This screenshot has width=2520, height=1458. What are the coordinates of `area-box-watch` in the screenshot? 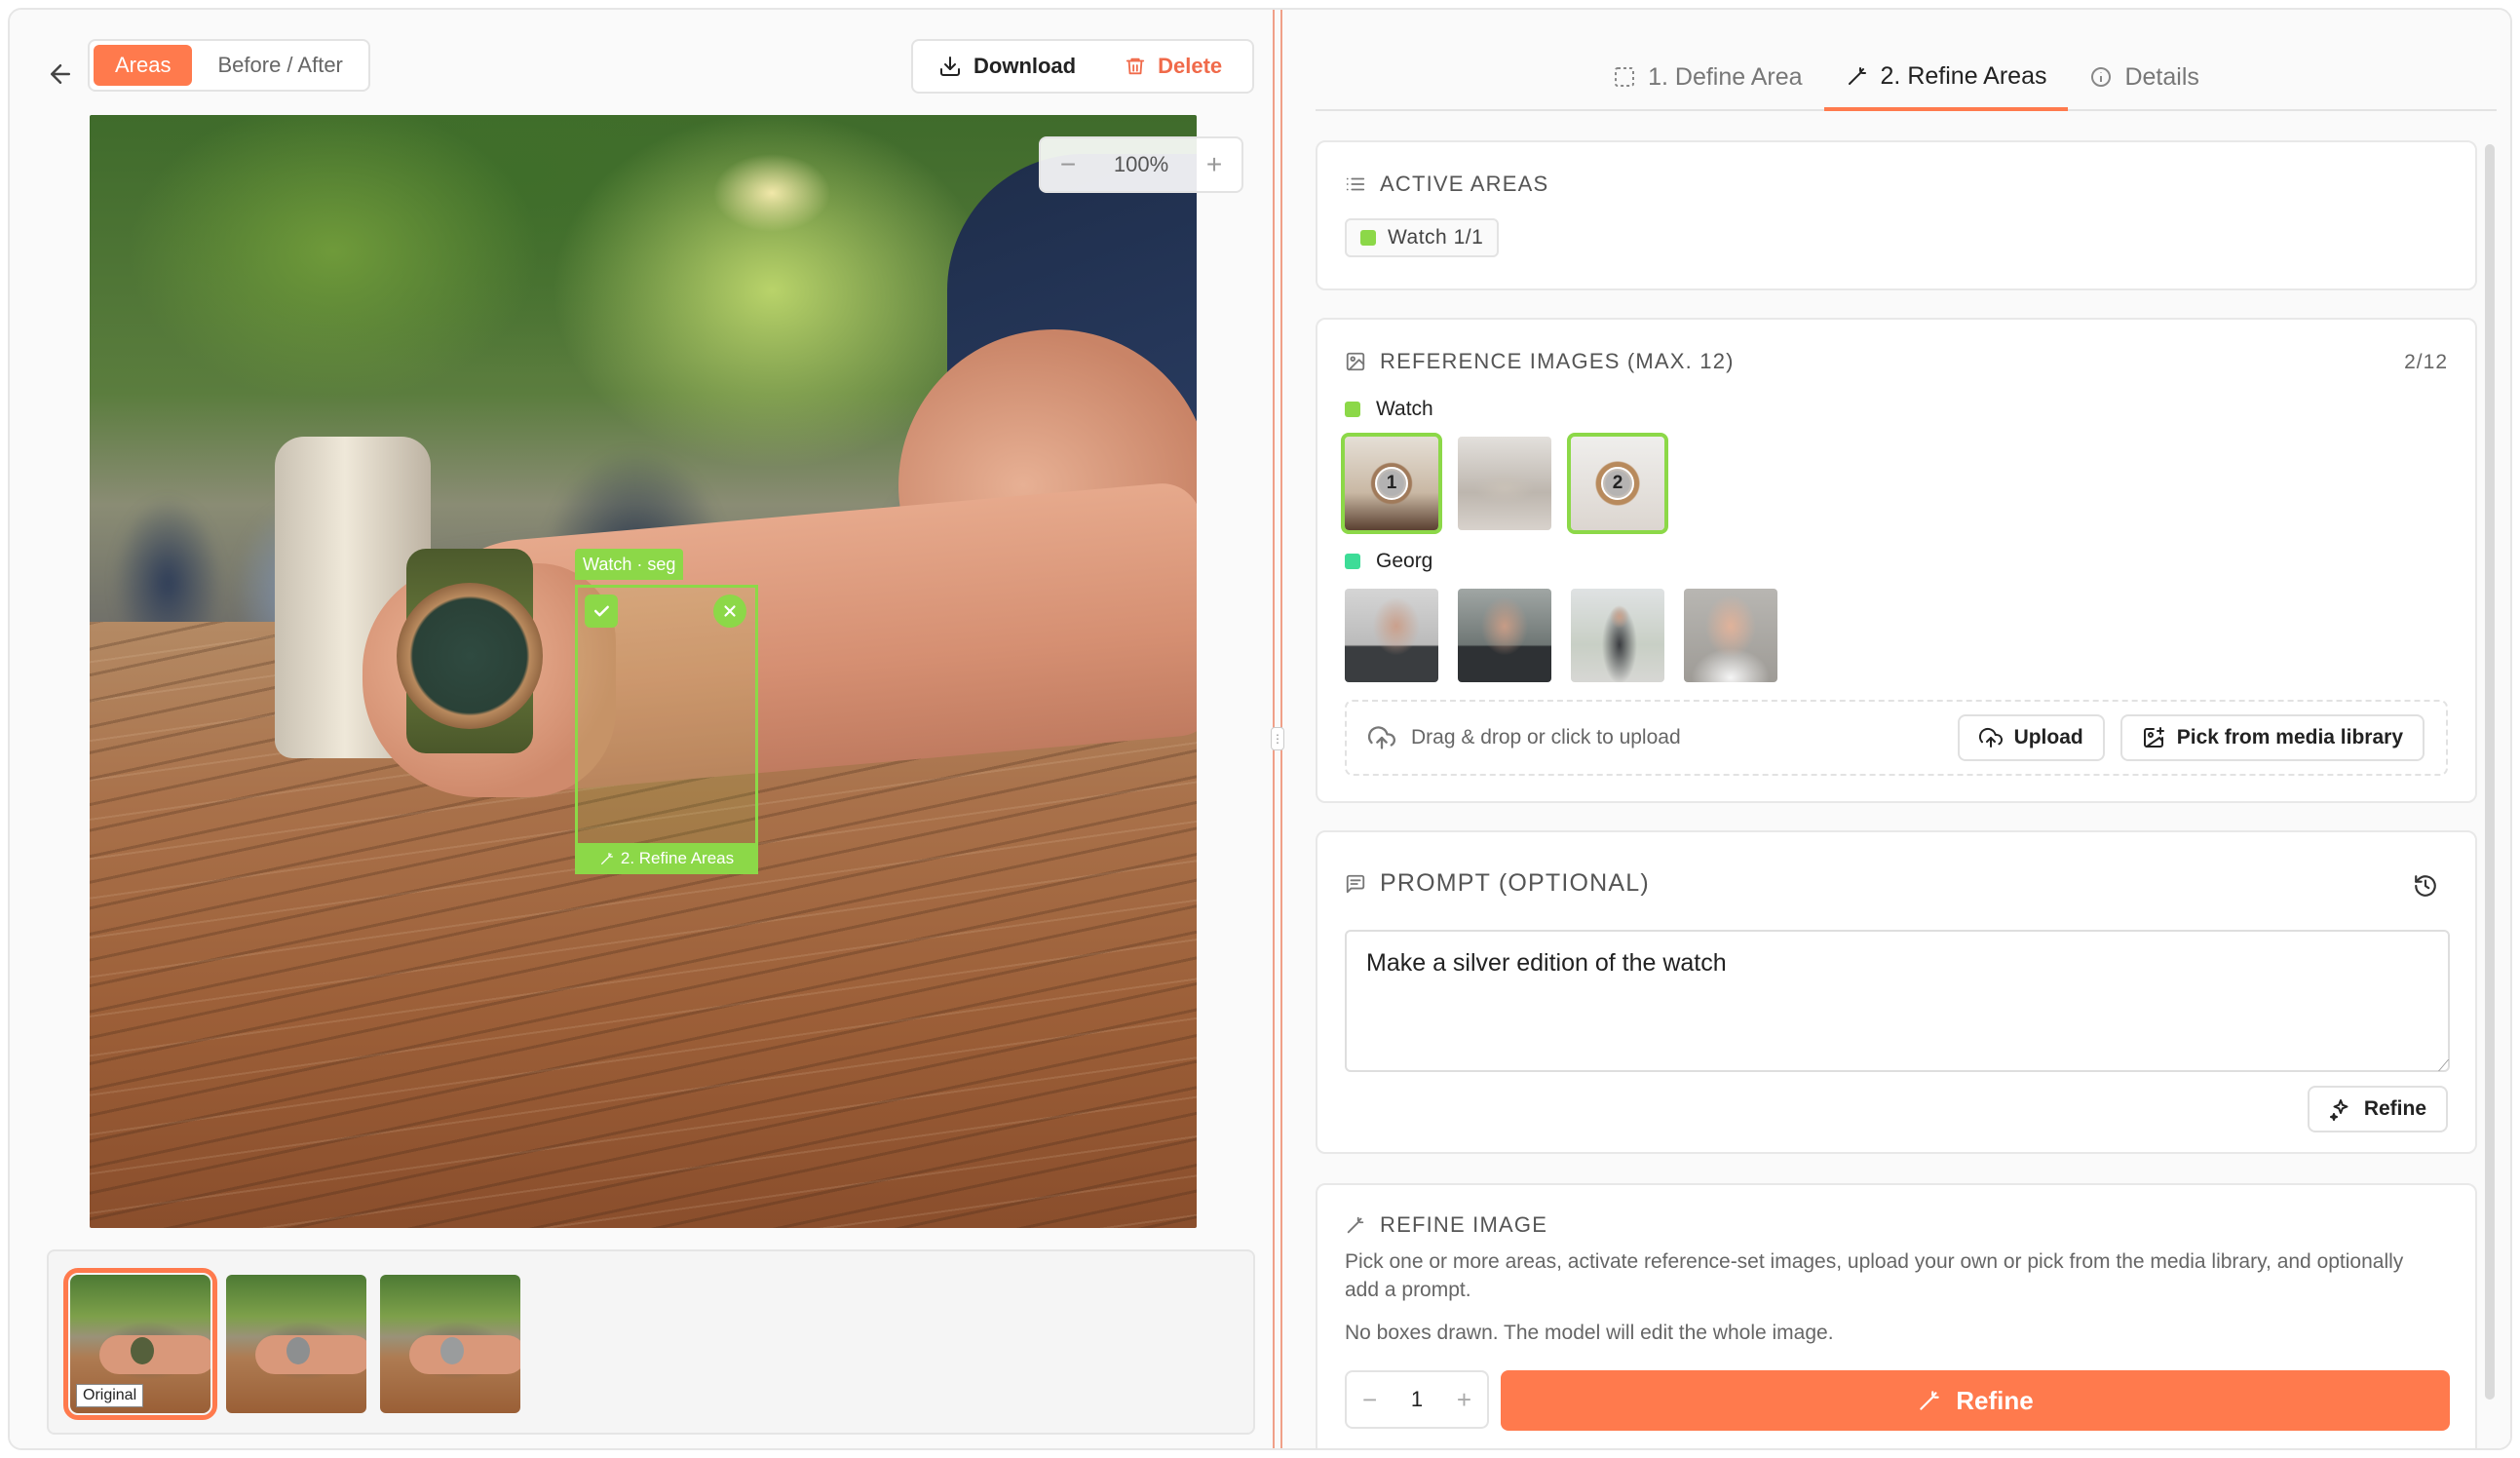 It's located at (666, 729).